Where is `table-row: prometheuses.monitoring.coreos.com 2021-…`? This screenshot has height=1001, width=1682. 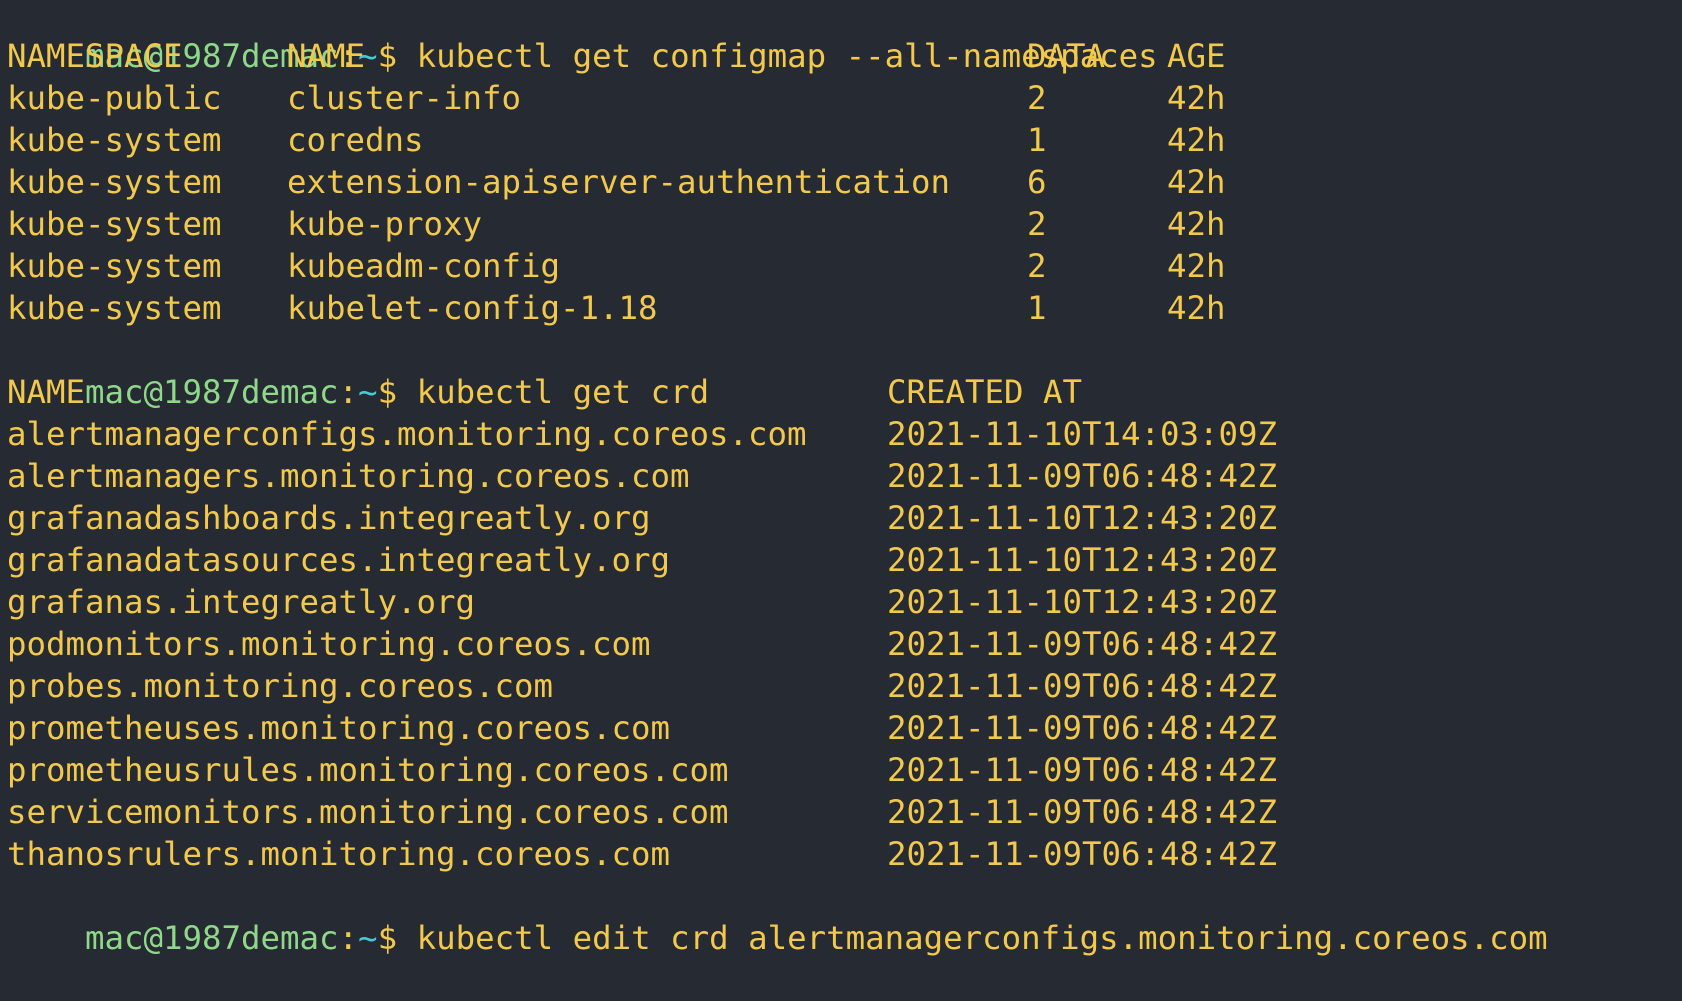 table-row: prometheuses.monitoring.coreos.com 2021-… is located at coordinates (844, 728).